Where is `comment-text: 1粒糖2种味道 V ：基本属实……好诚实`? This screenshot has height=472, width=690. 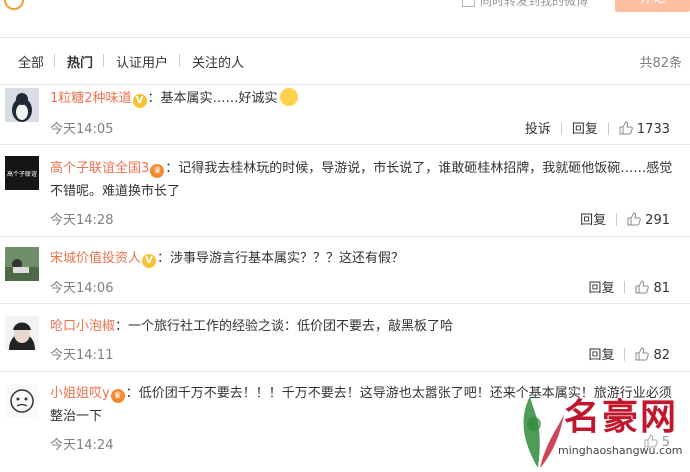
comment-text: 1粒糖2种味道 V ：基本属实……好诚实 is located at coordinates (365, 98).